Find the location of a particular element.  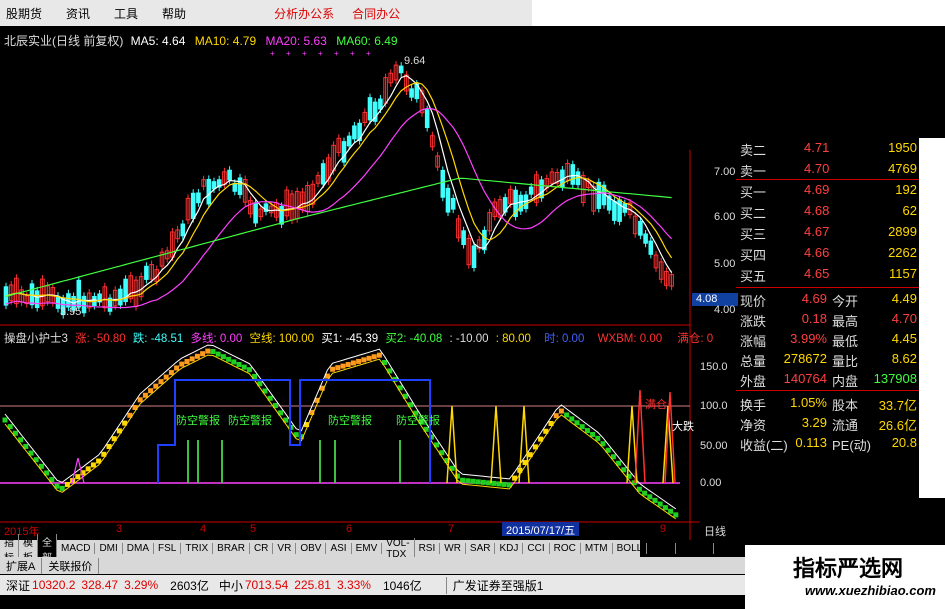

order-label: 买二 is located at coordinates (753, 213).